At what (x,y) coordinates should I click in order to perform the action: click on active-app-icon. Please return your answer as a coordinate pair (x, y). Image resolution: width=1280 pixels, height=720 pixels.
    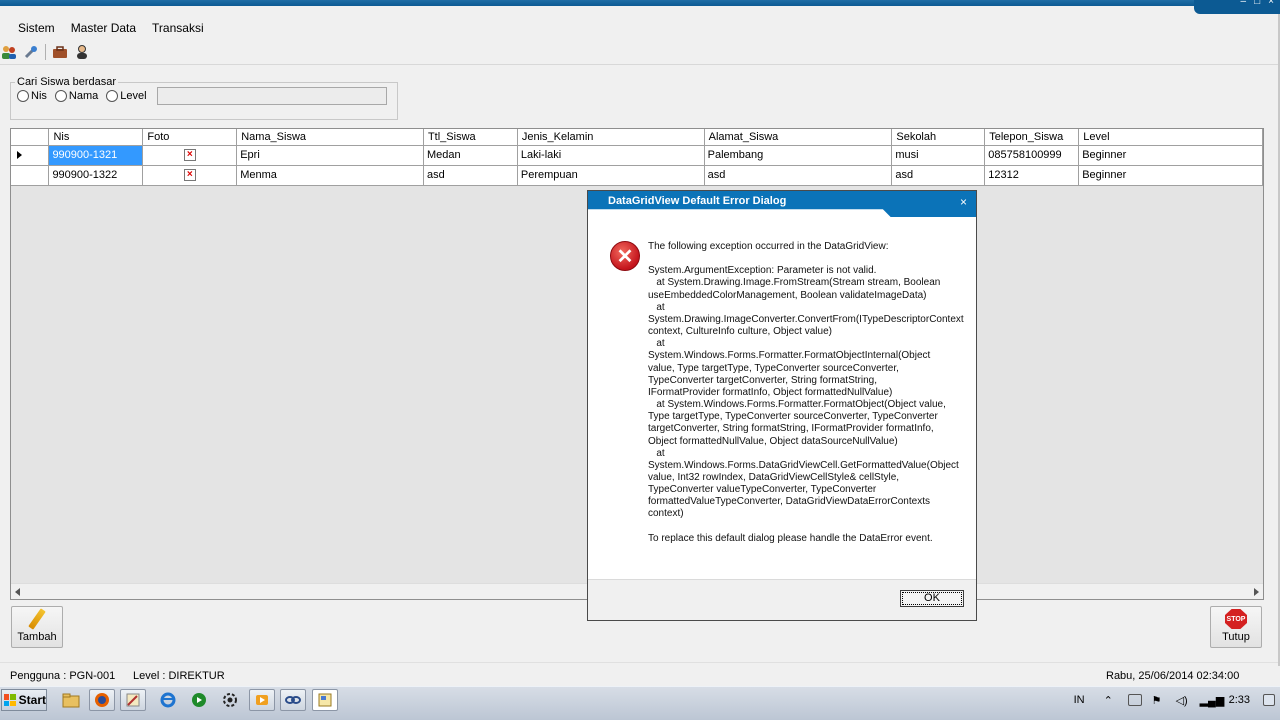
    Looking at the image, I should click on (325, 700).